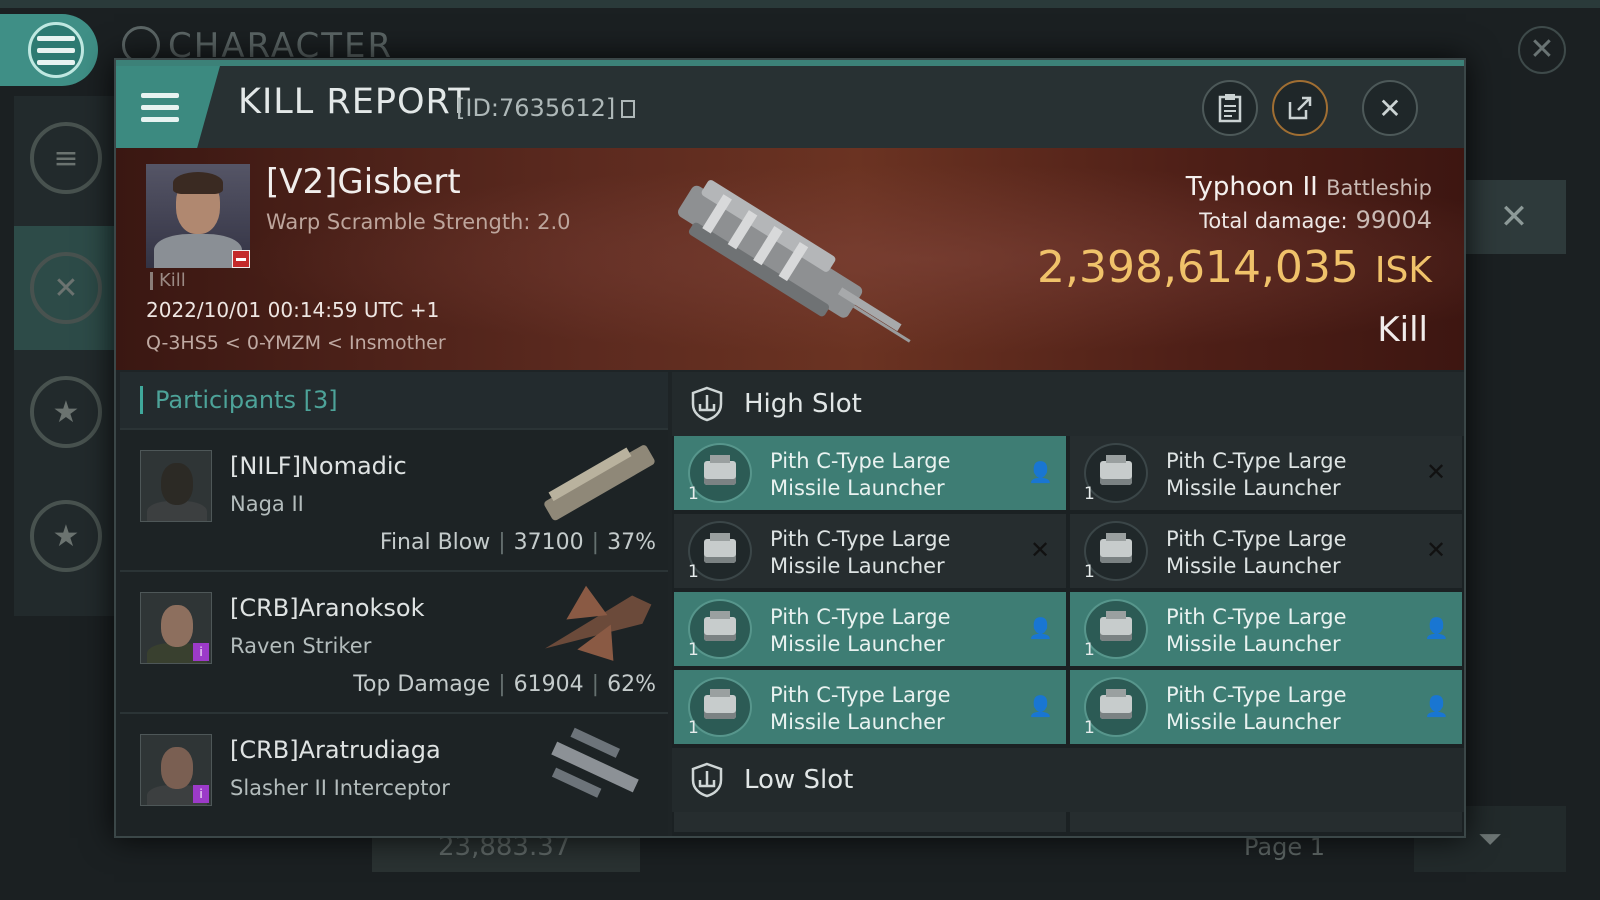 The height and width of the screenshot is (900, 1600). Describe the element at coordinates (160, 107) in the screenshot. I see `menu-icon` at that location.